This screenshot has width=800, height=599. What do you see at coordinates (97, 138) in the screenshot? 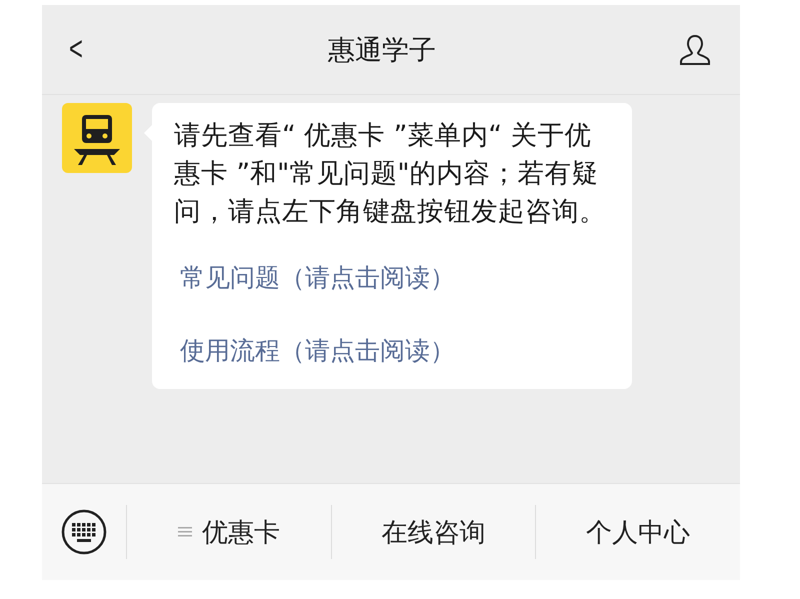
I see `train-logo-icon` at bounding box center [97, 138].